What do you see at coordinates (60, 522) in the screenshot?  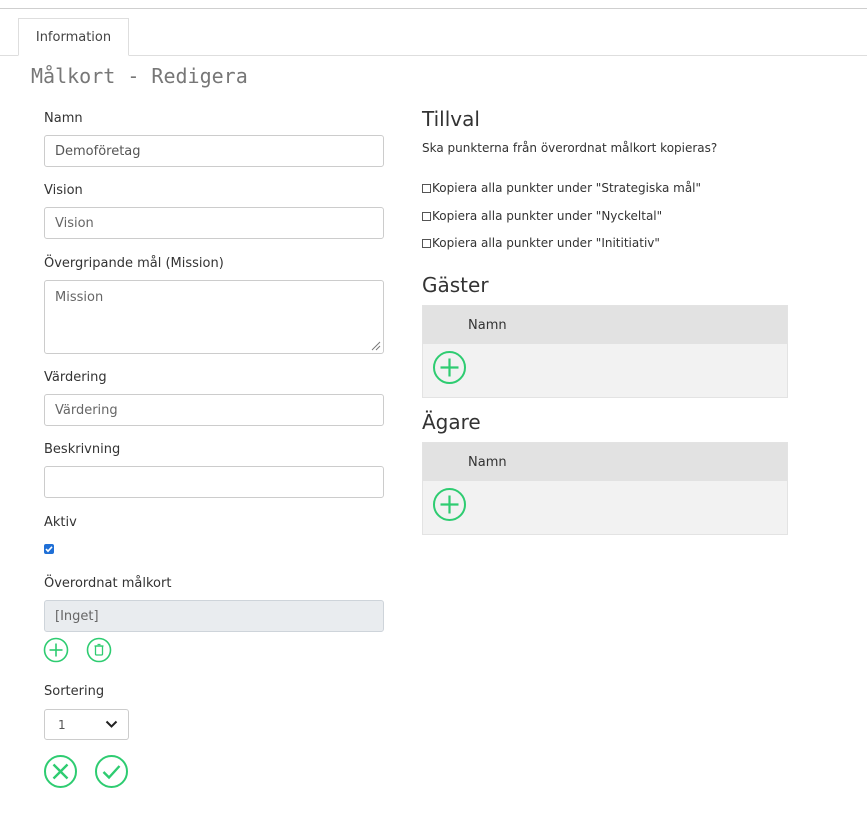 I see `active-label: Aktiv` at bounding box center [60, 522].